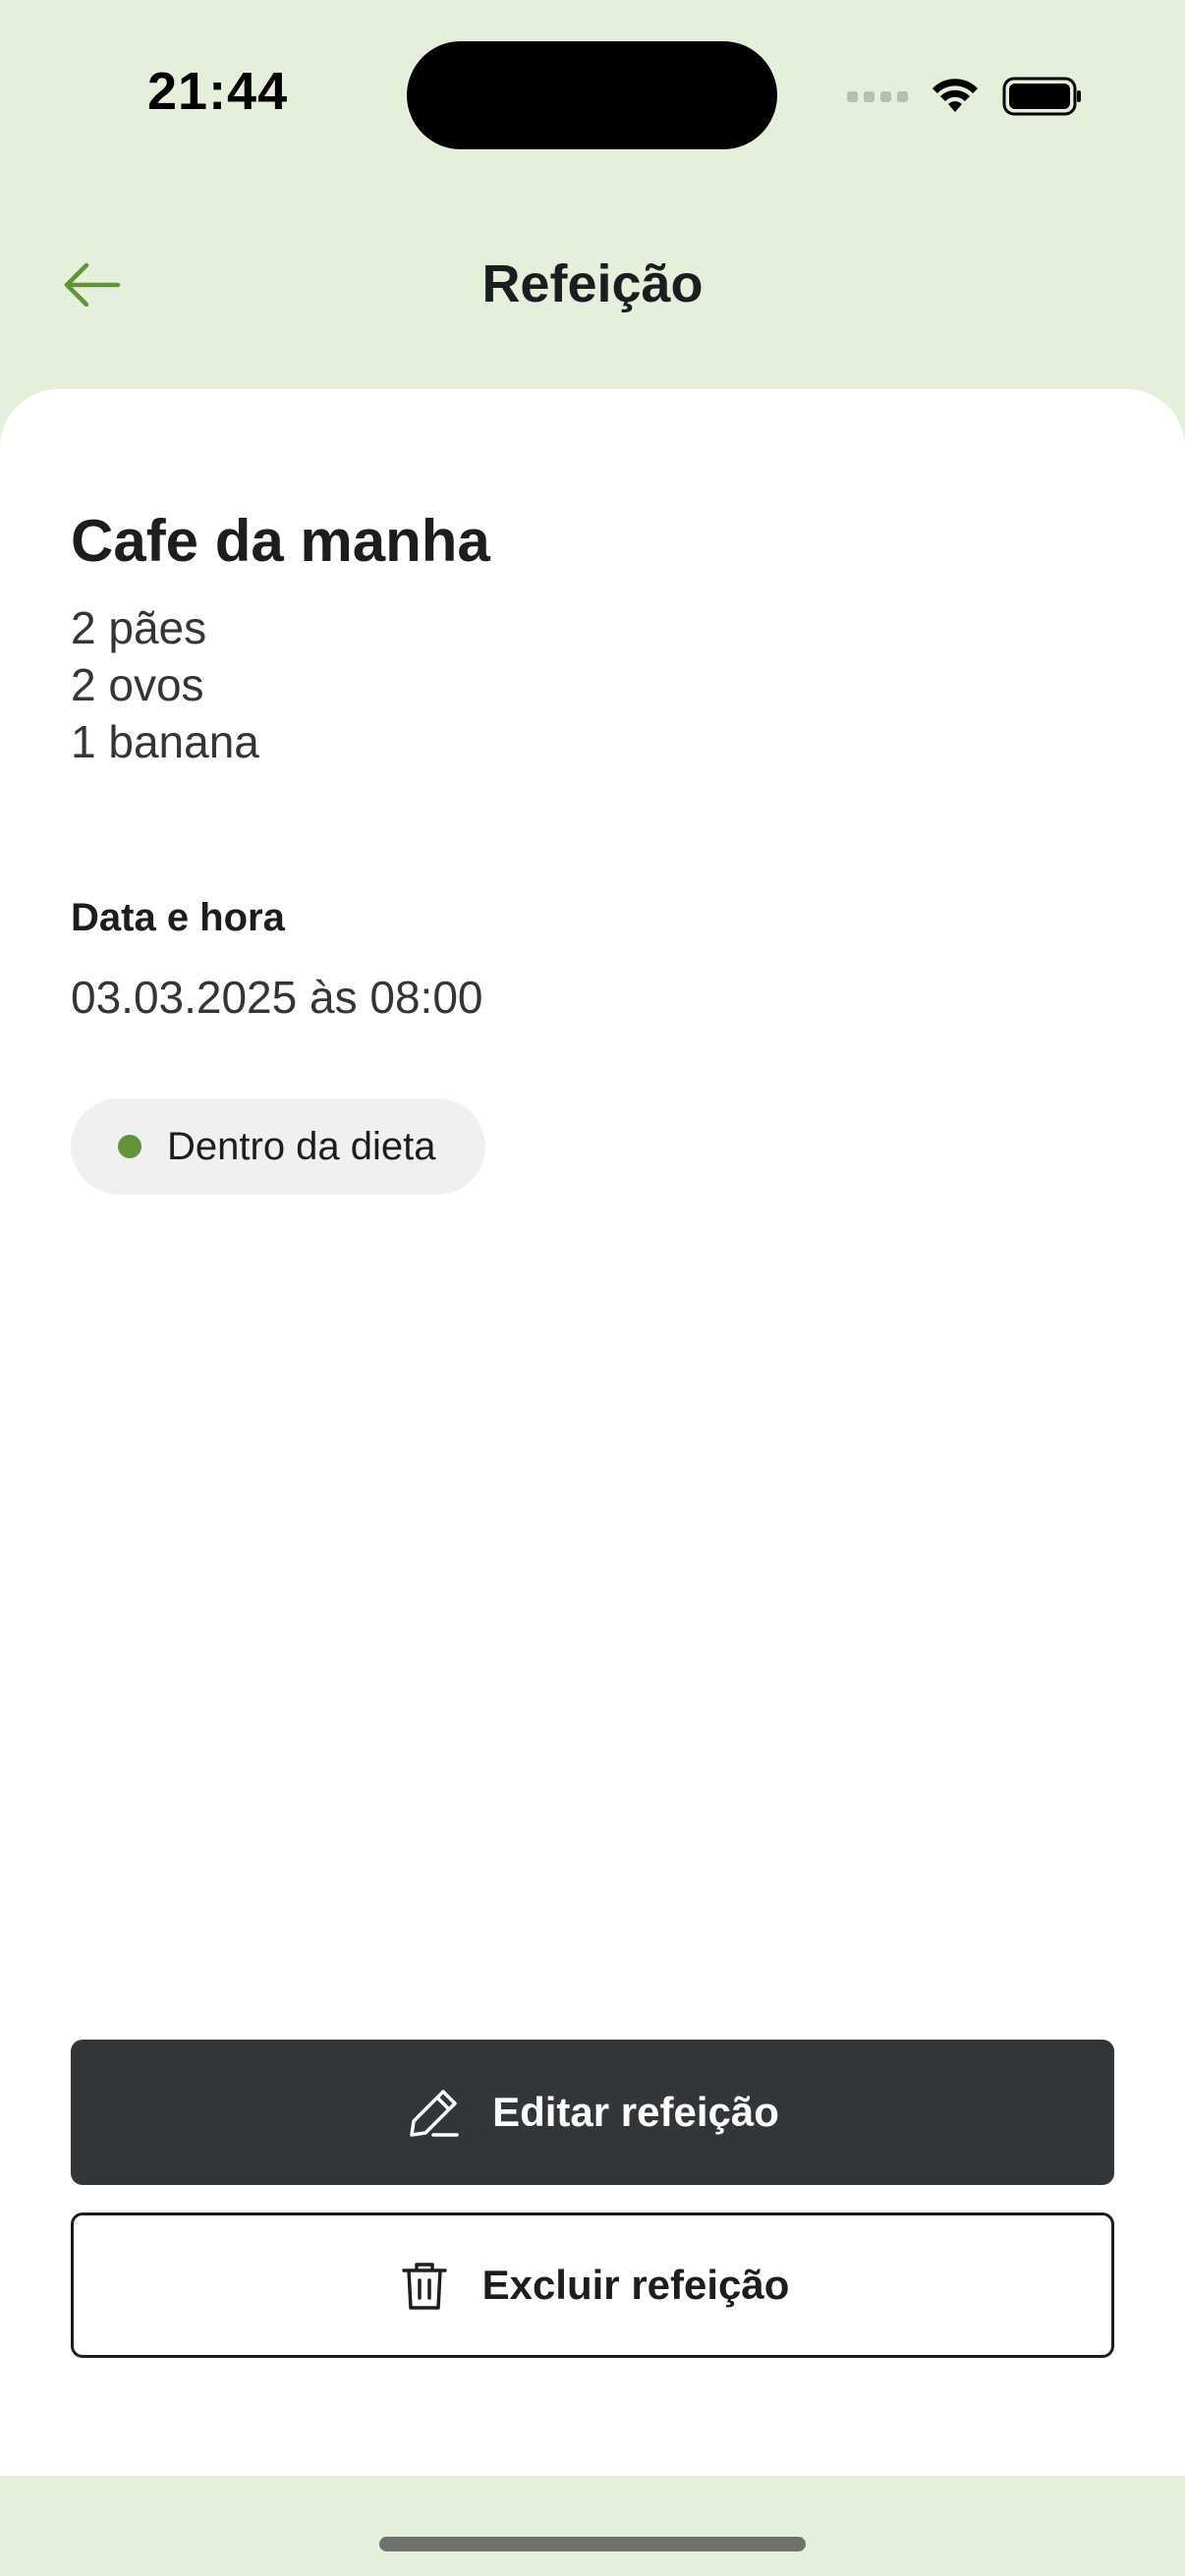 The height and width of the screenshot is (2576, 1185). What do you see at coordinates (218, 91) in the screenshot?
I see `status-time: 21:44` at bounding box center [218, 91].